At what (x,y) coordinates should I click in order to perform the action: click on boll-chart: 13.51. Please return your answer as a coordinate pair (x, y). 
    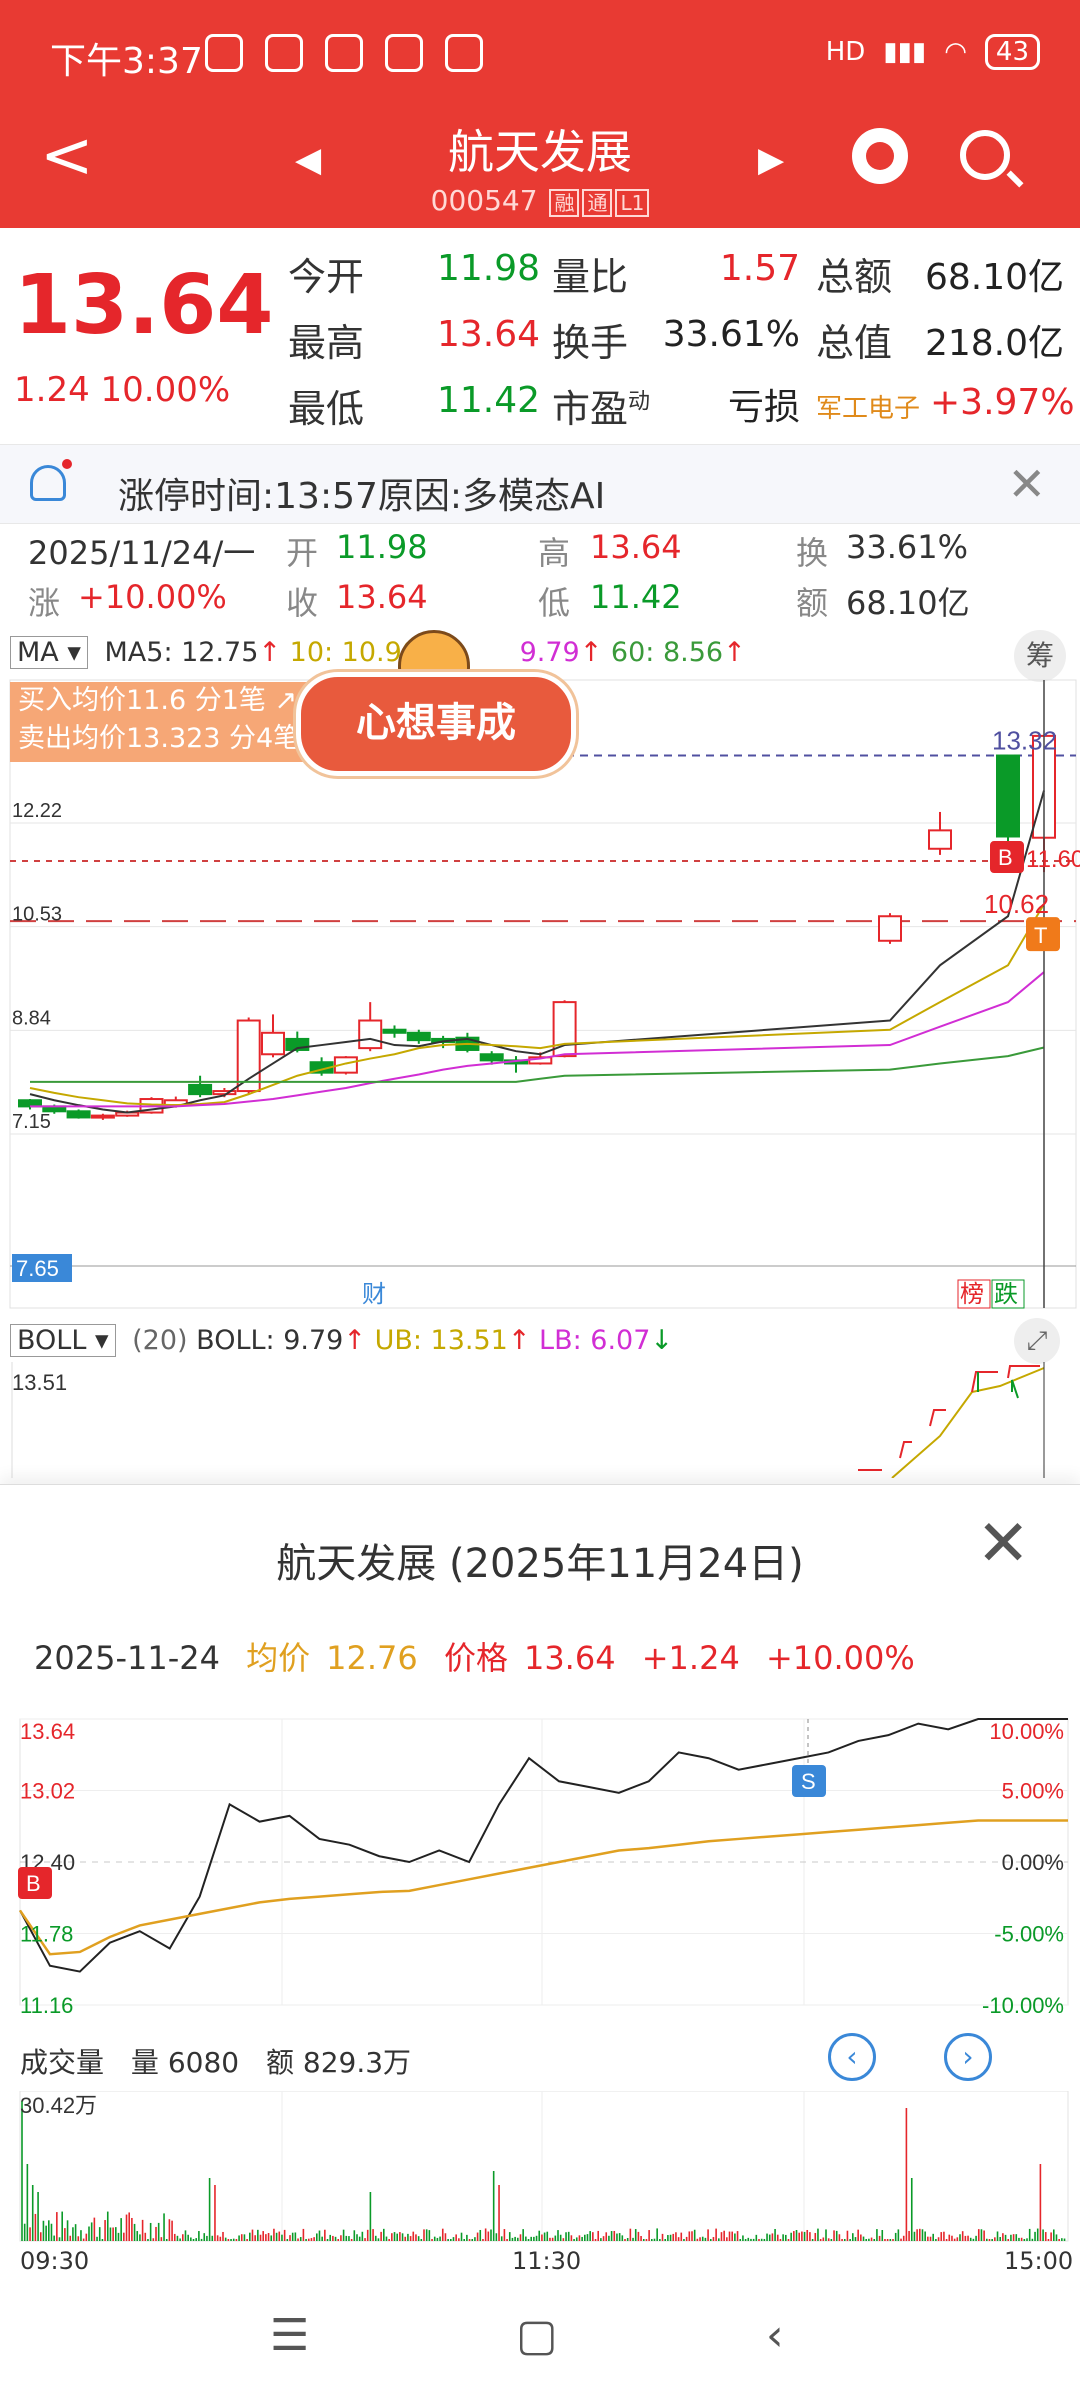
    Looking at the image, I should click on (528, 1420).